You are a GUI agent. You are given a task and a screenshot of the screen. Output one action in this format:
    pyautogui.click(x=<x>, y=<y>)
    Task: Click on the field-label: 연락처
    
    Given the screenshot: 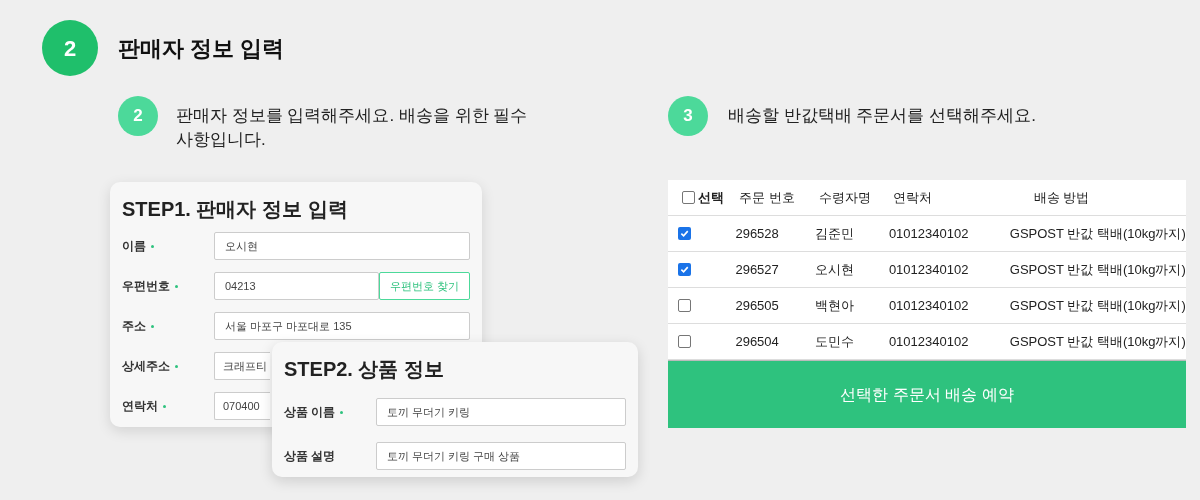 What is the action you would take?
    pyautogui.click(x=140, y=406)
    